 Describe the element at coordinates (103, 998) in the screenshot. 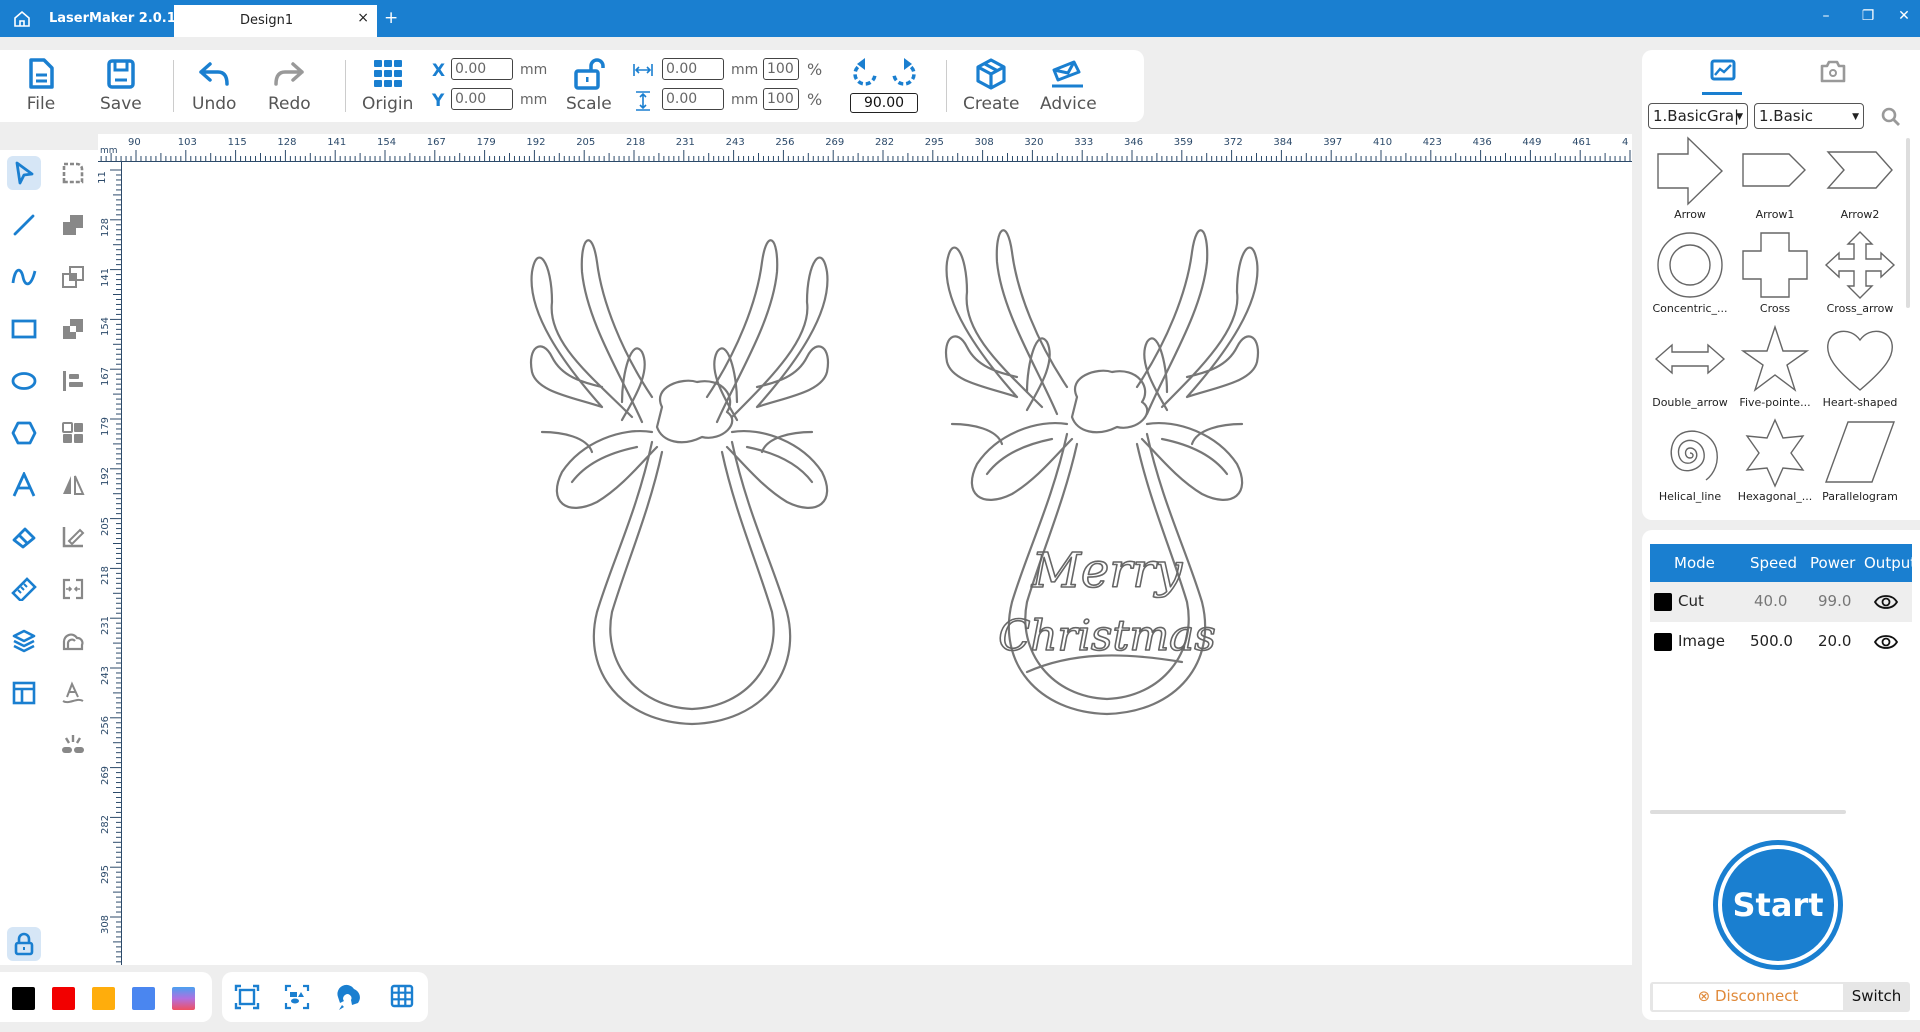

I see `color-swatch-orange` at that location.